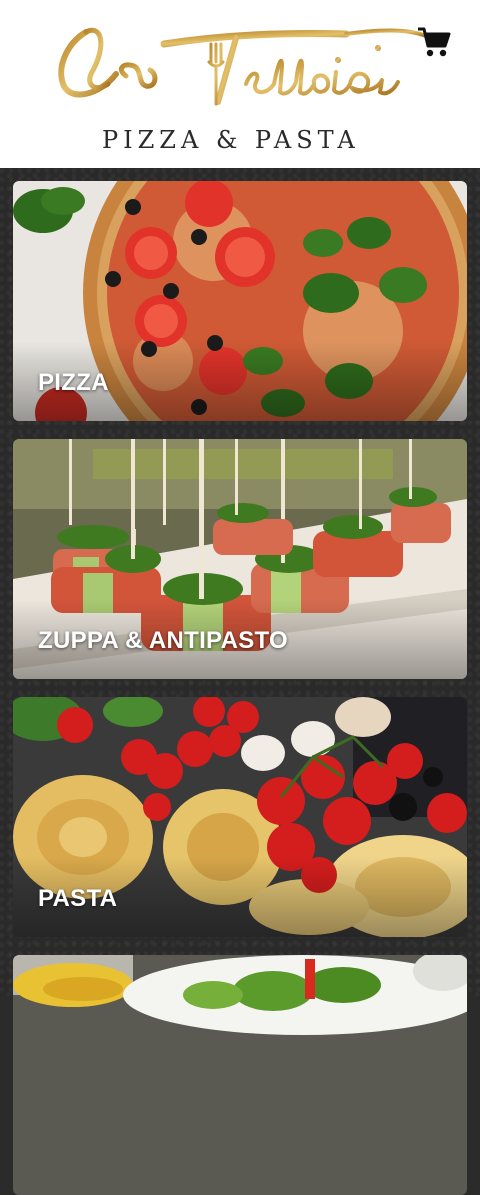 The image size is (480, 1195). What do you see at coordinates (78, 898) in the screenshot?
I see `category-label: PASTA` at bounding box center [78, 898].